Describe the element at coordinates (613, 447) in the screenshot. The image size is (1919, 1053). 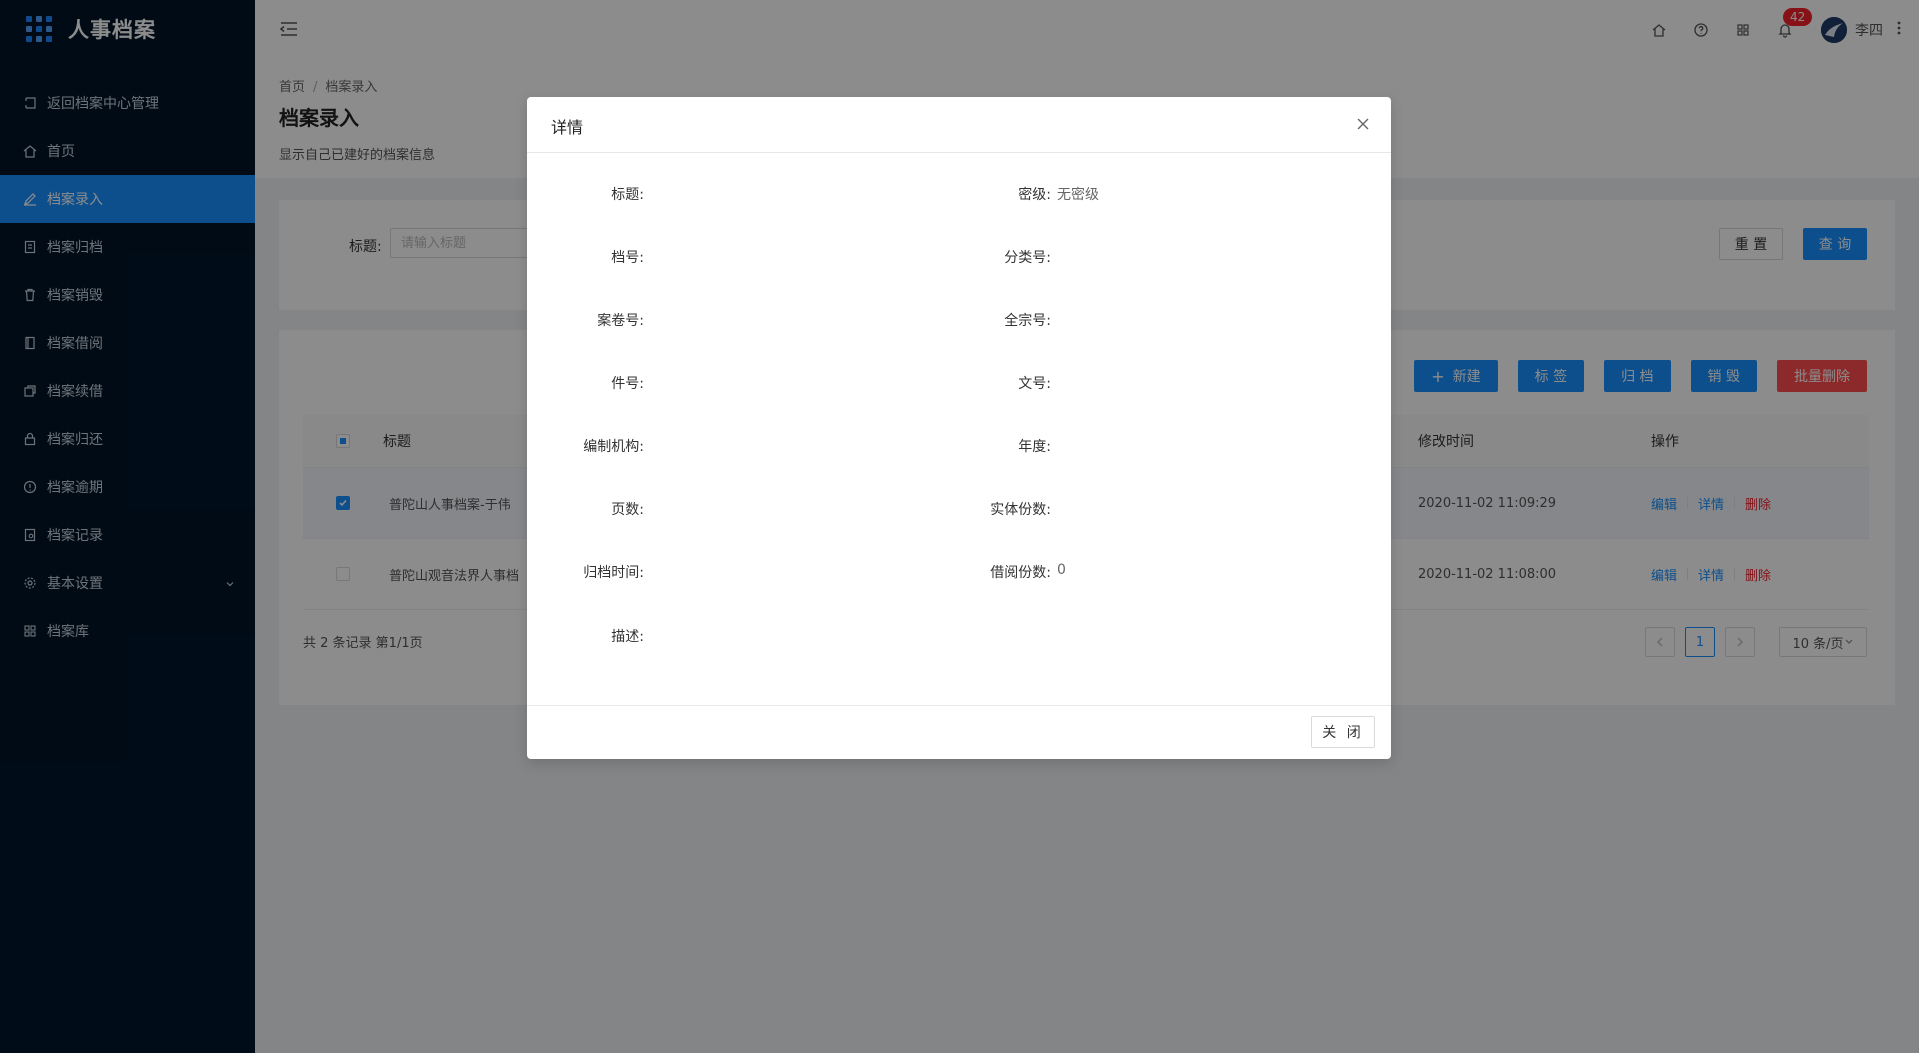
I see `field-label: 编制机构:` at that location.